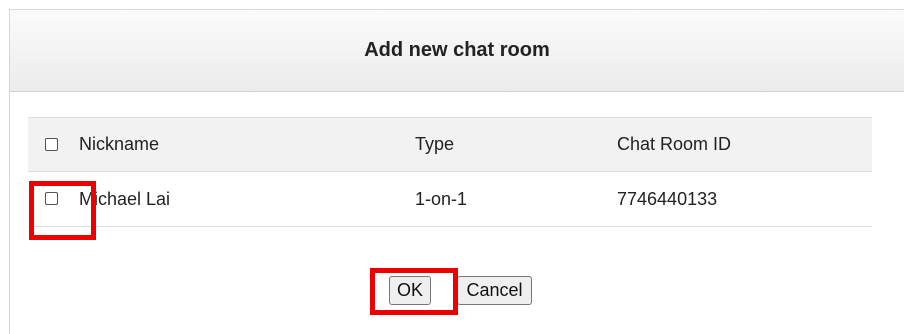 The width and height of the screenshot is (904, 334). What do you see at coordinates (414, 291) in the screenshot?
I see `ok-button-highlight` at bounding box center [414, 291].